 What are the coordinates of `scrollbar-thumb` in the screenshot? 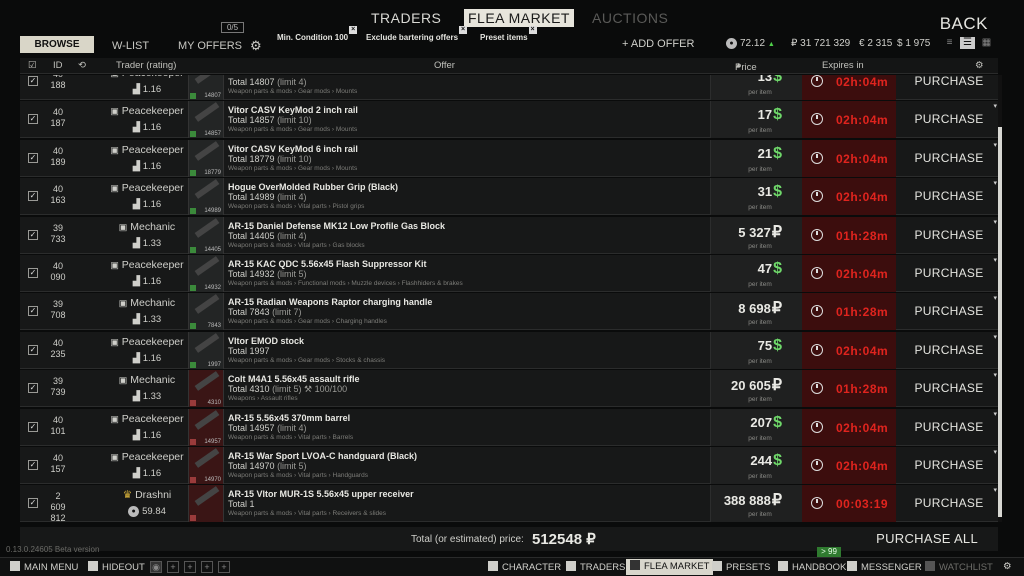 It's located at (1000, 322).